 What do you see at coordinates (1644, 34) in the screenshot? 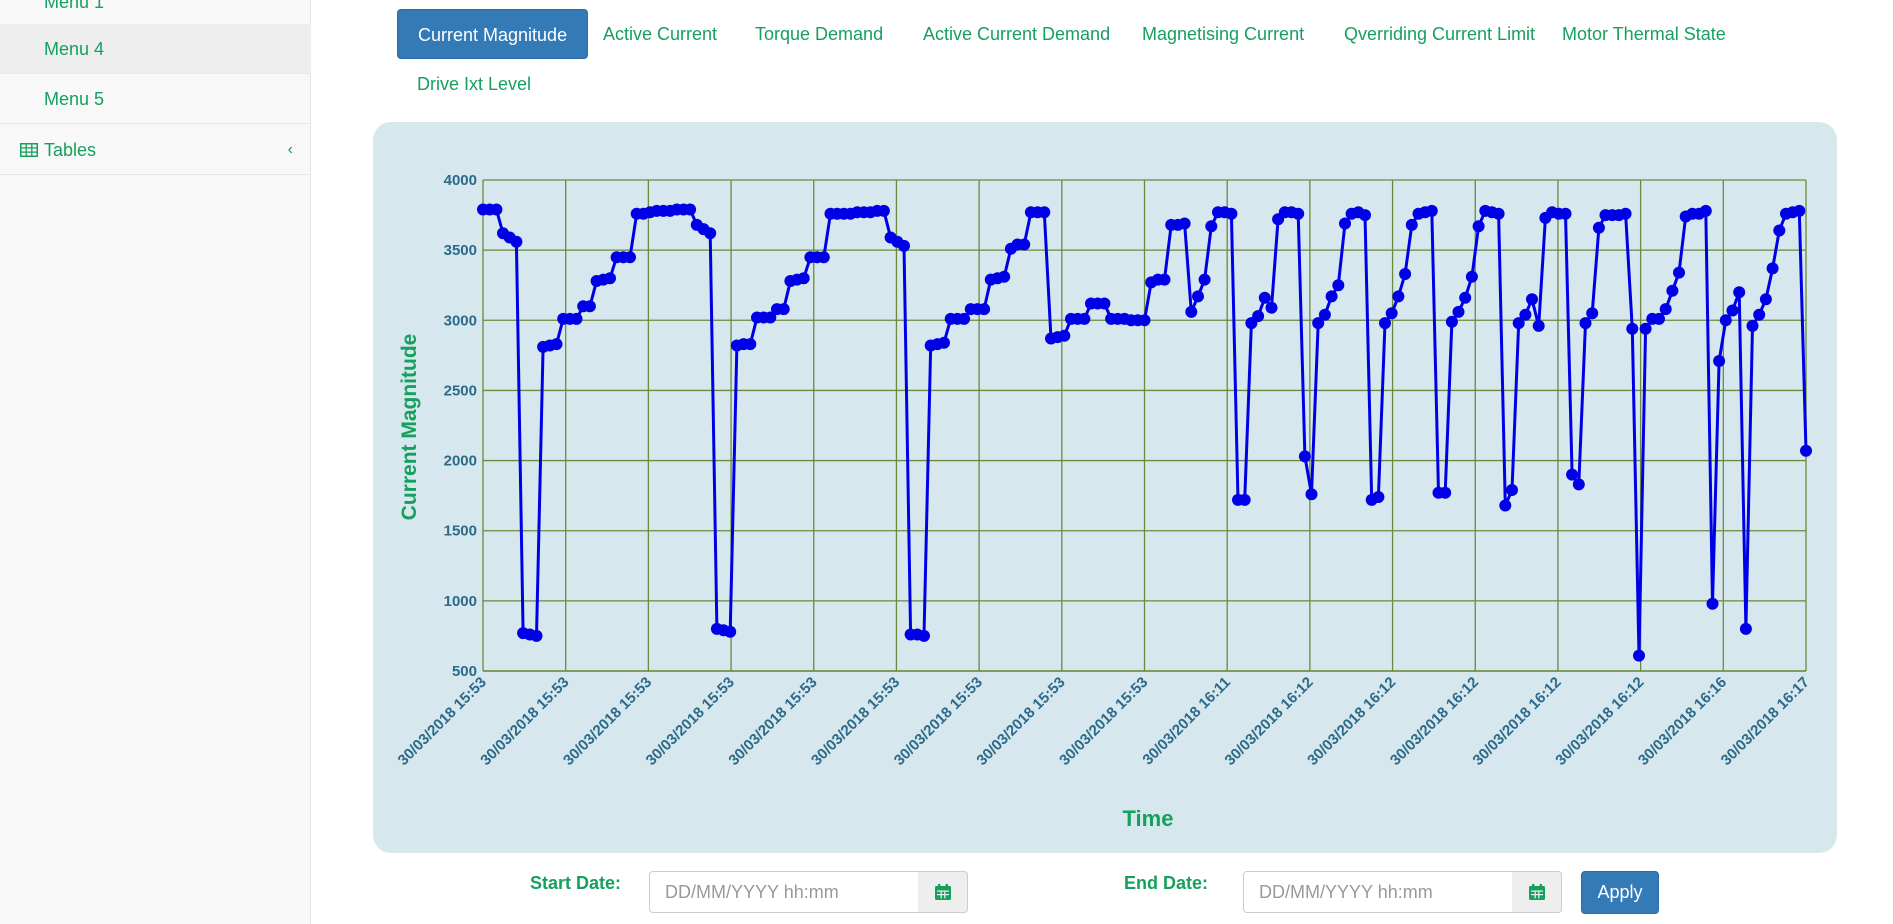
I see `tab-motor-thermal-state: Motor Thermal State` at bounding box center [1644, 34].